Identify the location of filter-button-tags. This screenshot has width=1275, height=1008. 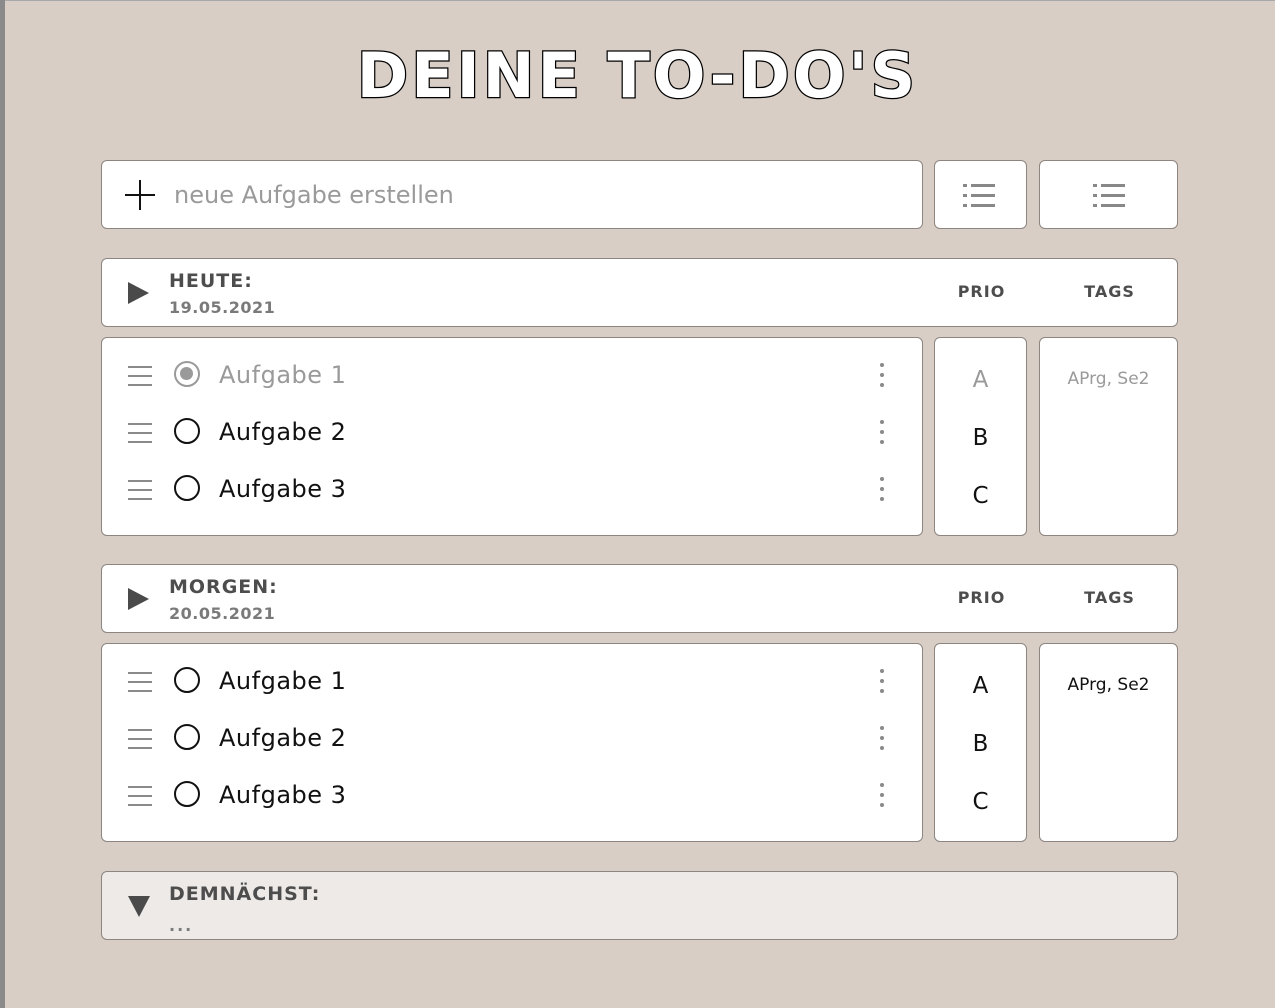
(1108, 194).